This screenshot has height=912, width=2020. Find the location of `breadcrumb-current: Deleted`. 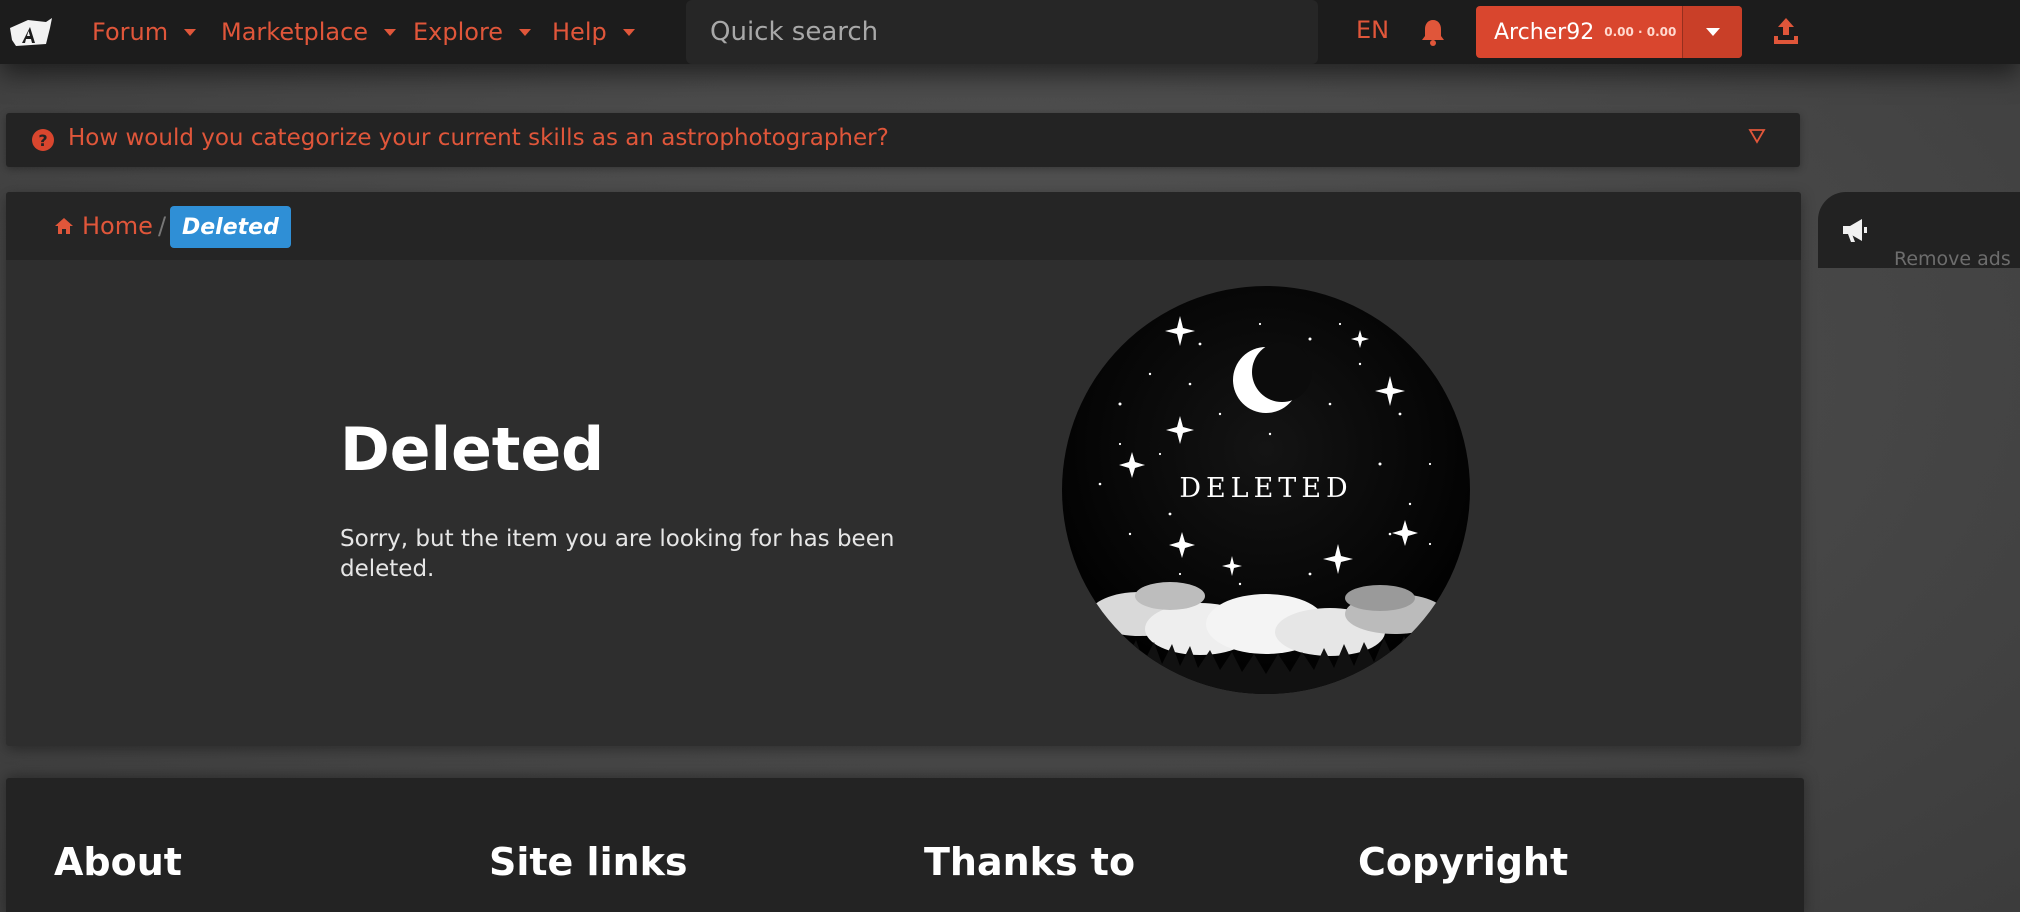

breadcrumb-current: Deleted is located at coordinates (230, 227).